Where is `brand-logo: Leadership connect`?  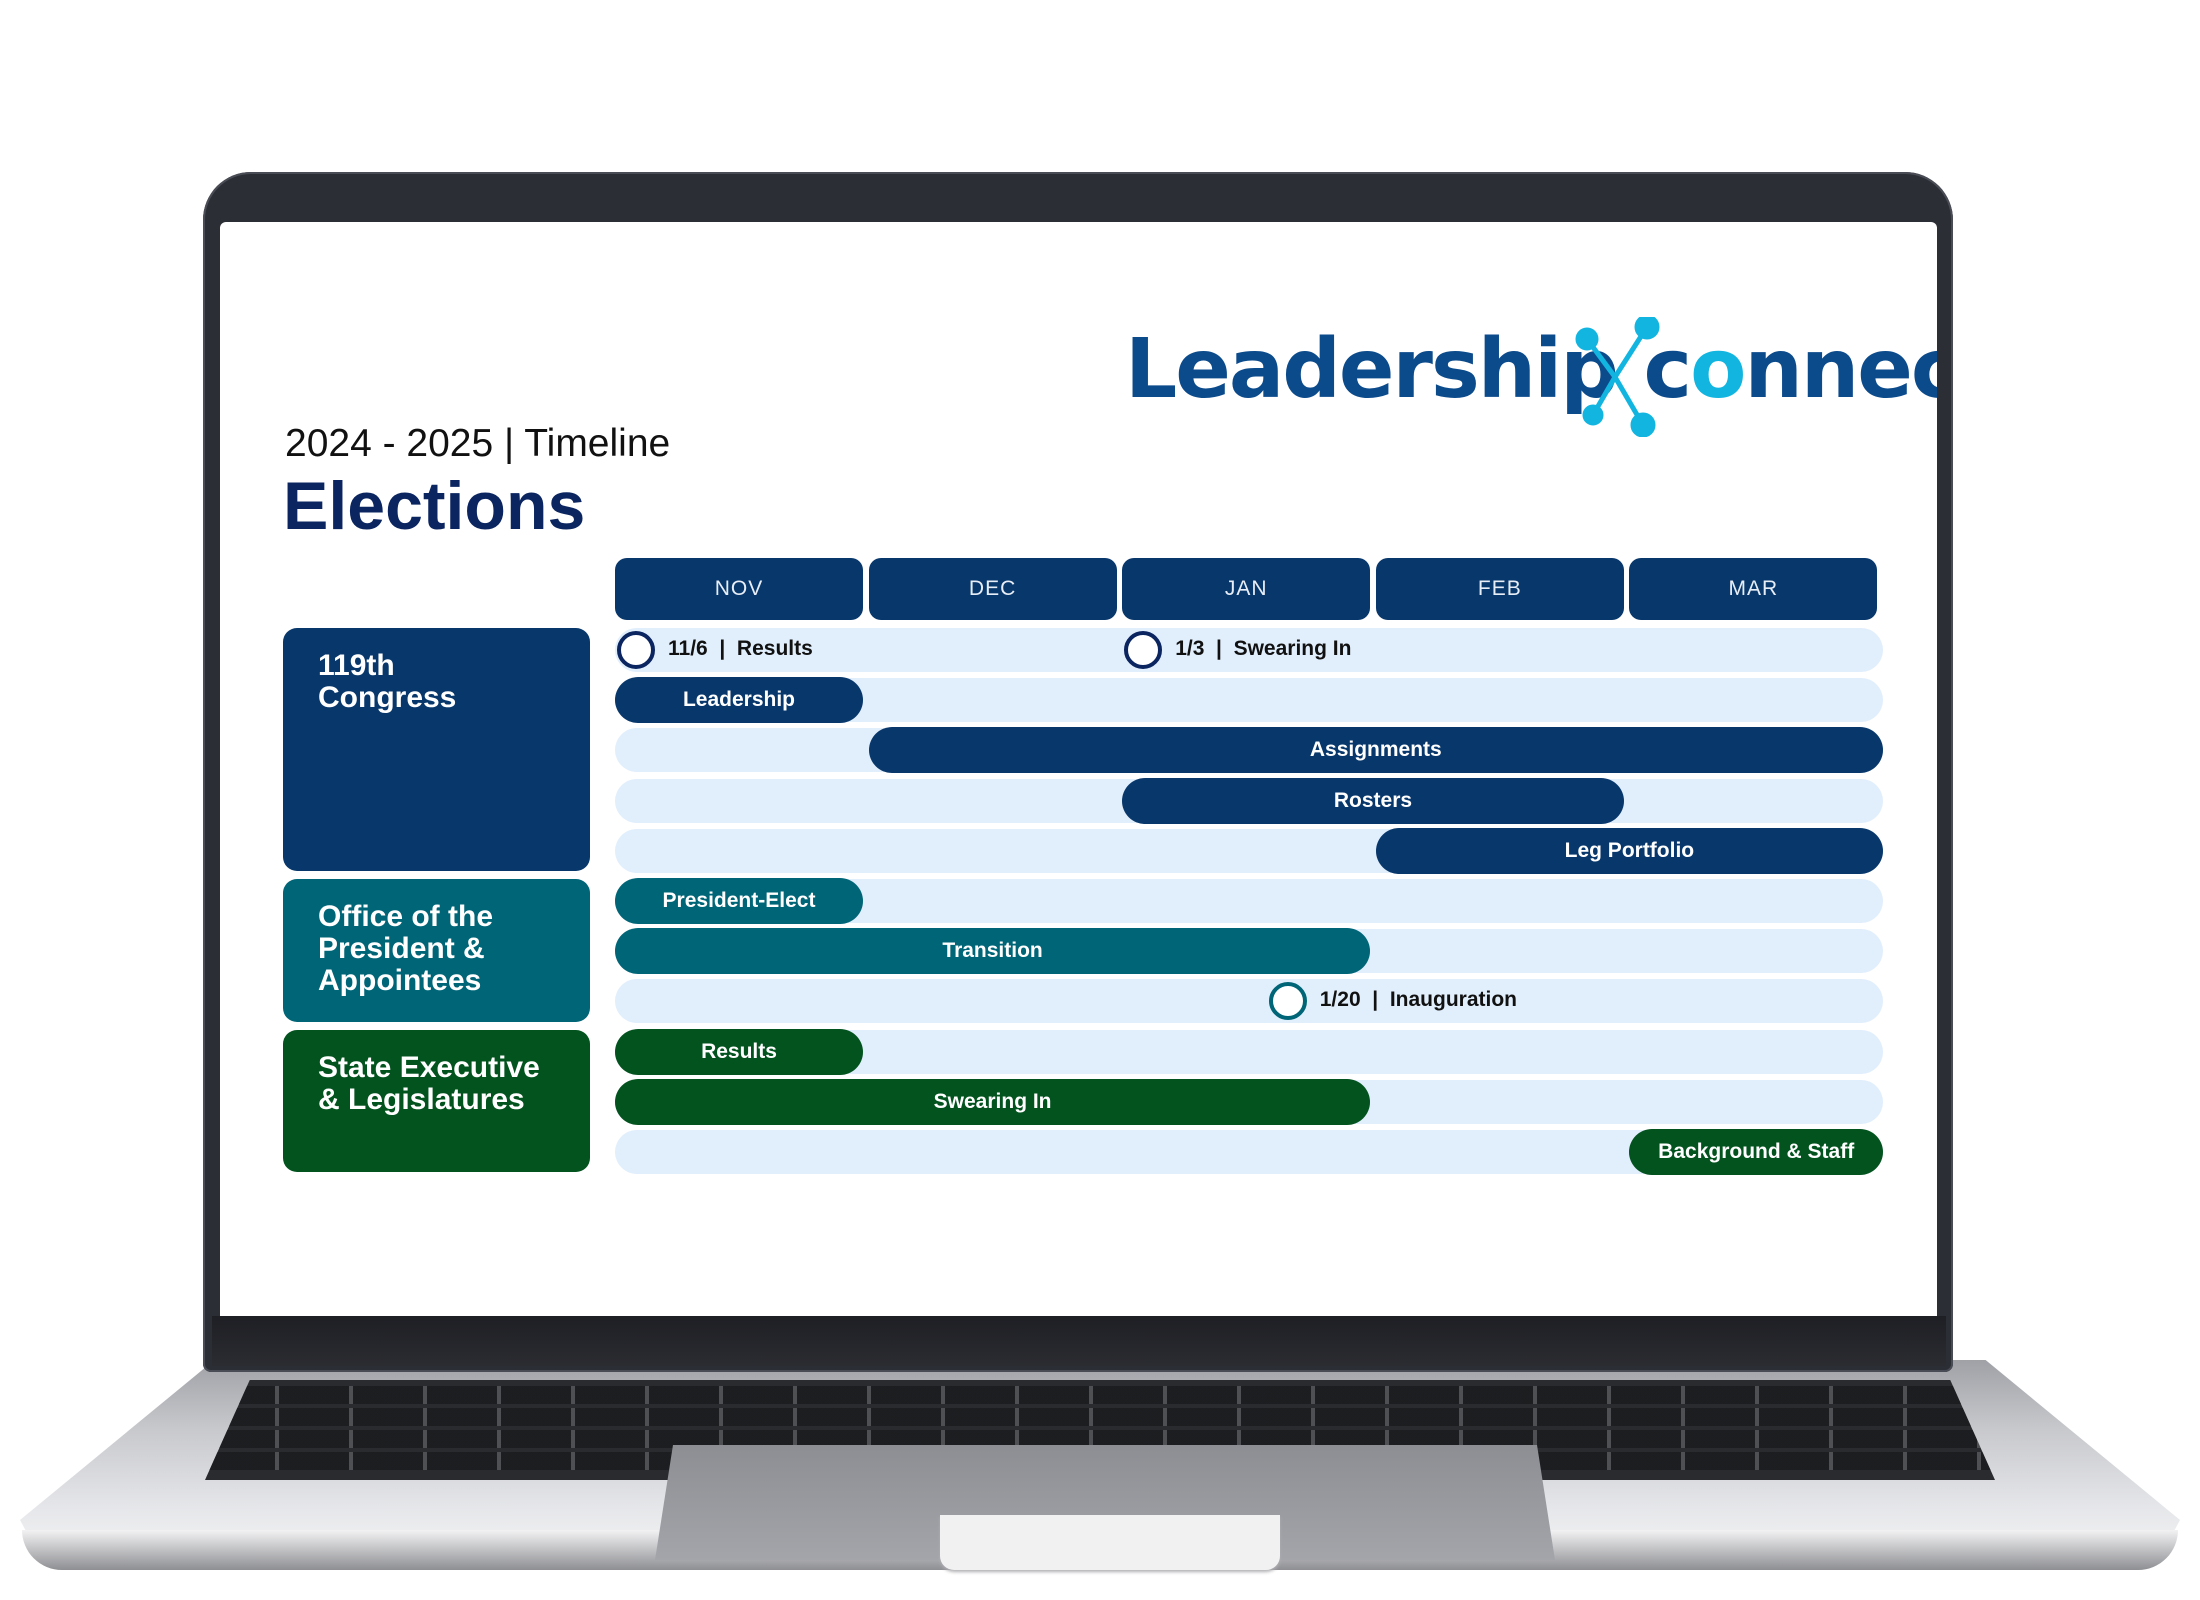
brand-logo: Leadership connect is located at coordinates (1531, 369).